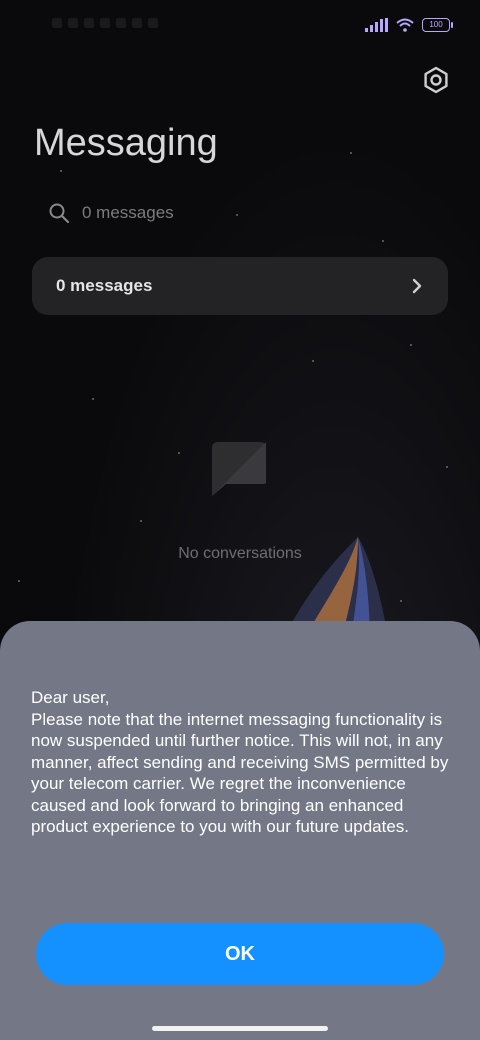  I want to click on messages-count-label: 0 messages, so click(104, 285).